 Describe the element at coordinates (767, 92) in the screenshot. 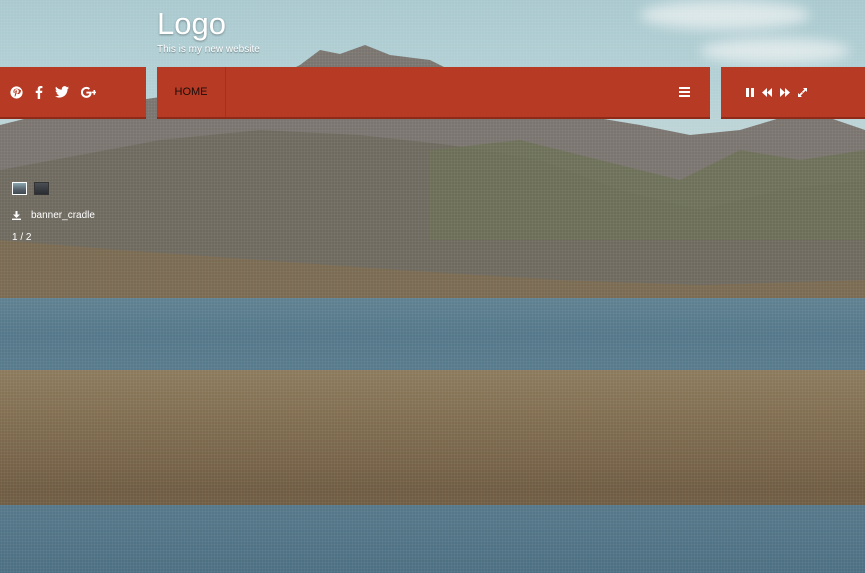

I see `previous-icon` at that location.